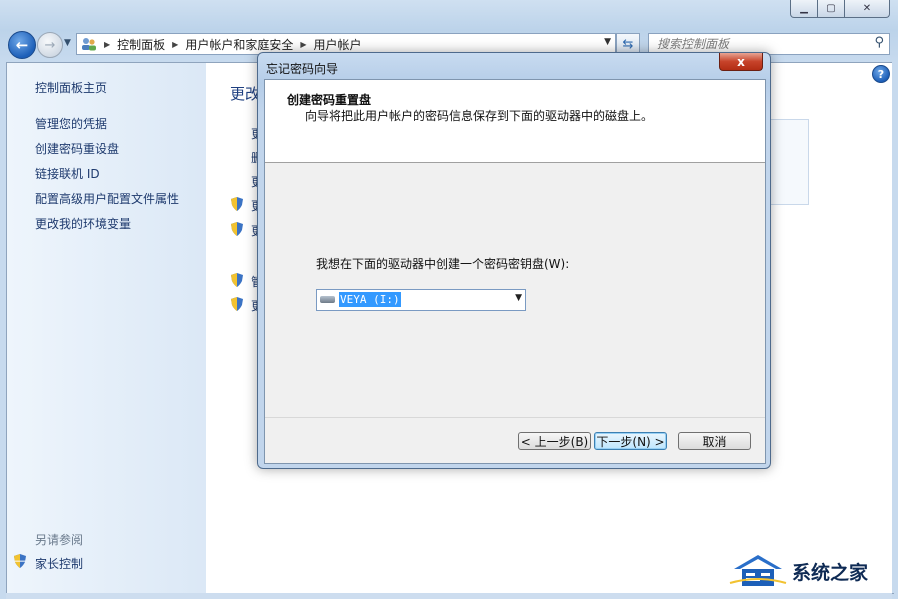 The height and width of the screenshot is (599, 898). What do you see at coordinates (881, 74) in the screenshot?
I see `help-icon: ?` at bounding box center [881, 74].